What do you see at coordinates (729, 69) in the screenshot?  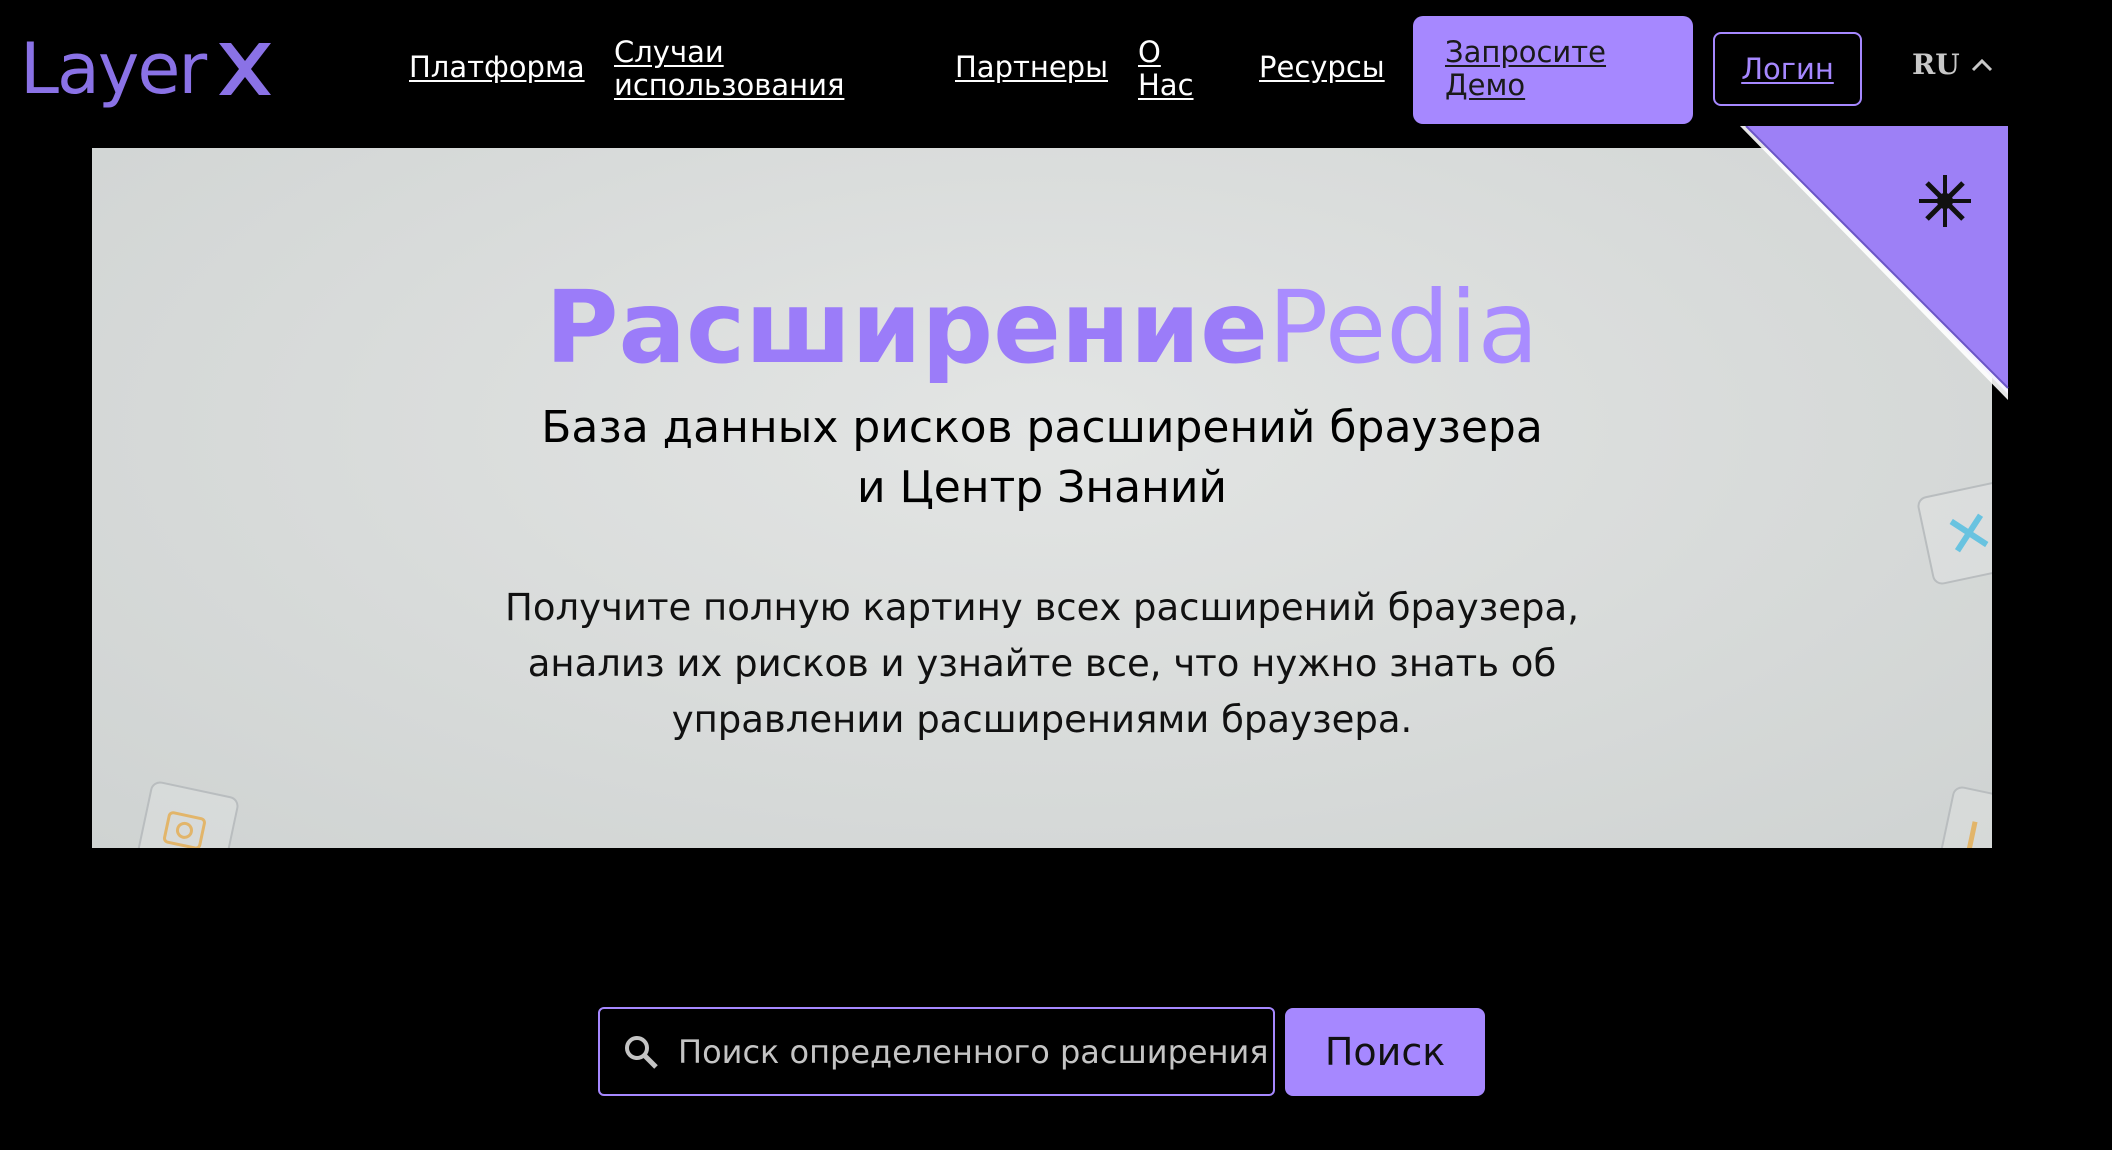 I see `nav-use-cases: Случаи использования` at bounding box center [729, 69].